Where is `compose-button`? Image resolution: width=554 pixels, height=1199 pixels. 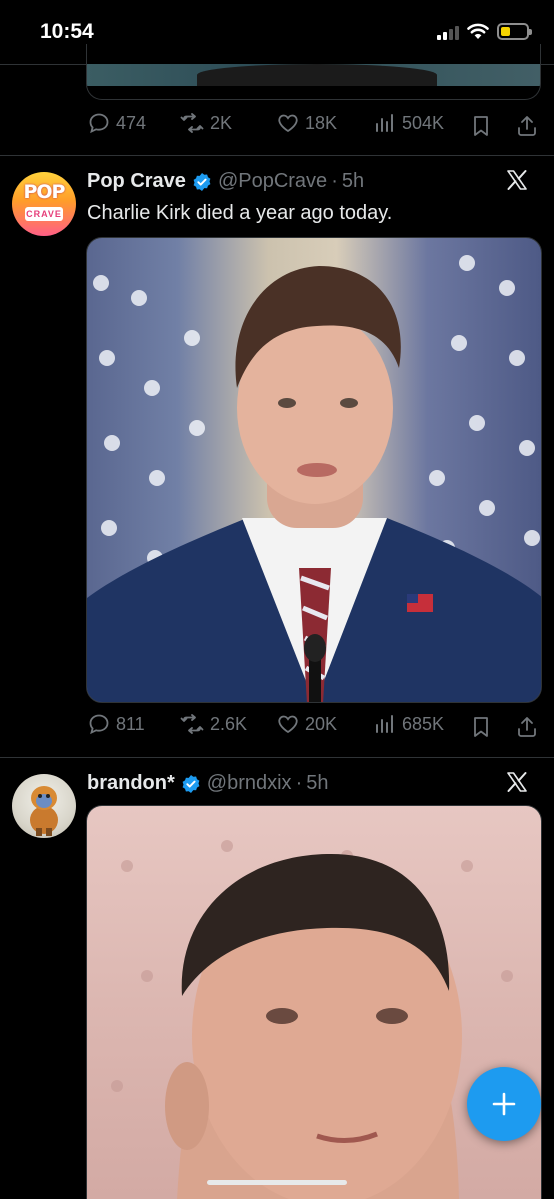 compose-button is located at coordinates (504, 1104).